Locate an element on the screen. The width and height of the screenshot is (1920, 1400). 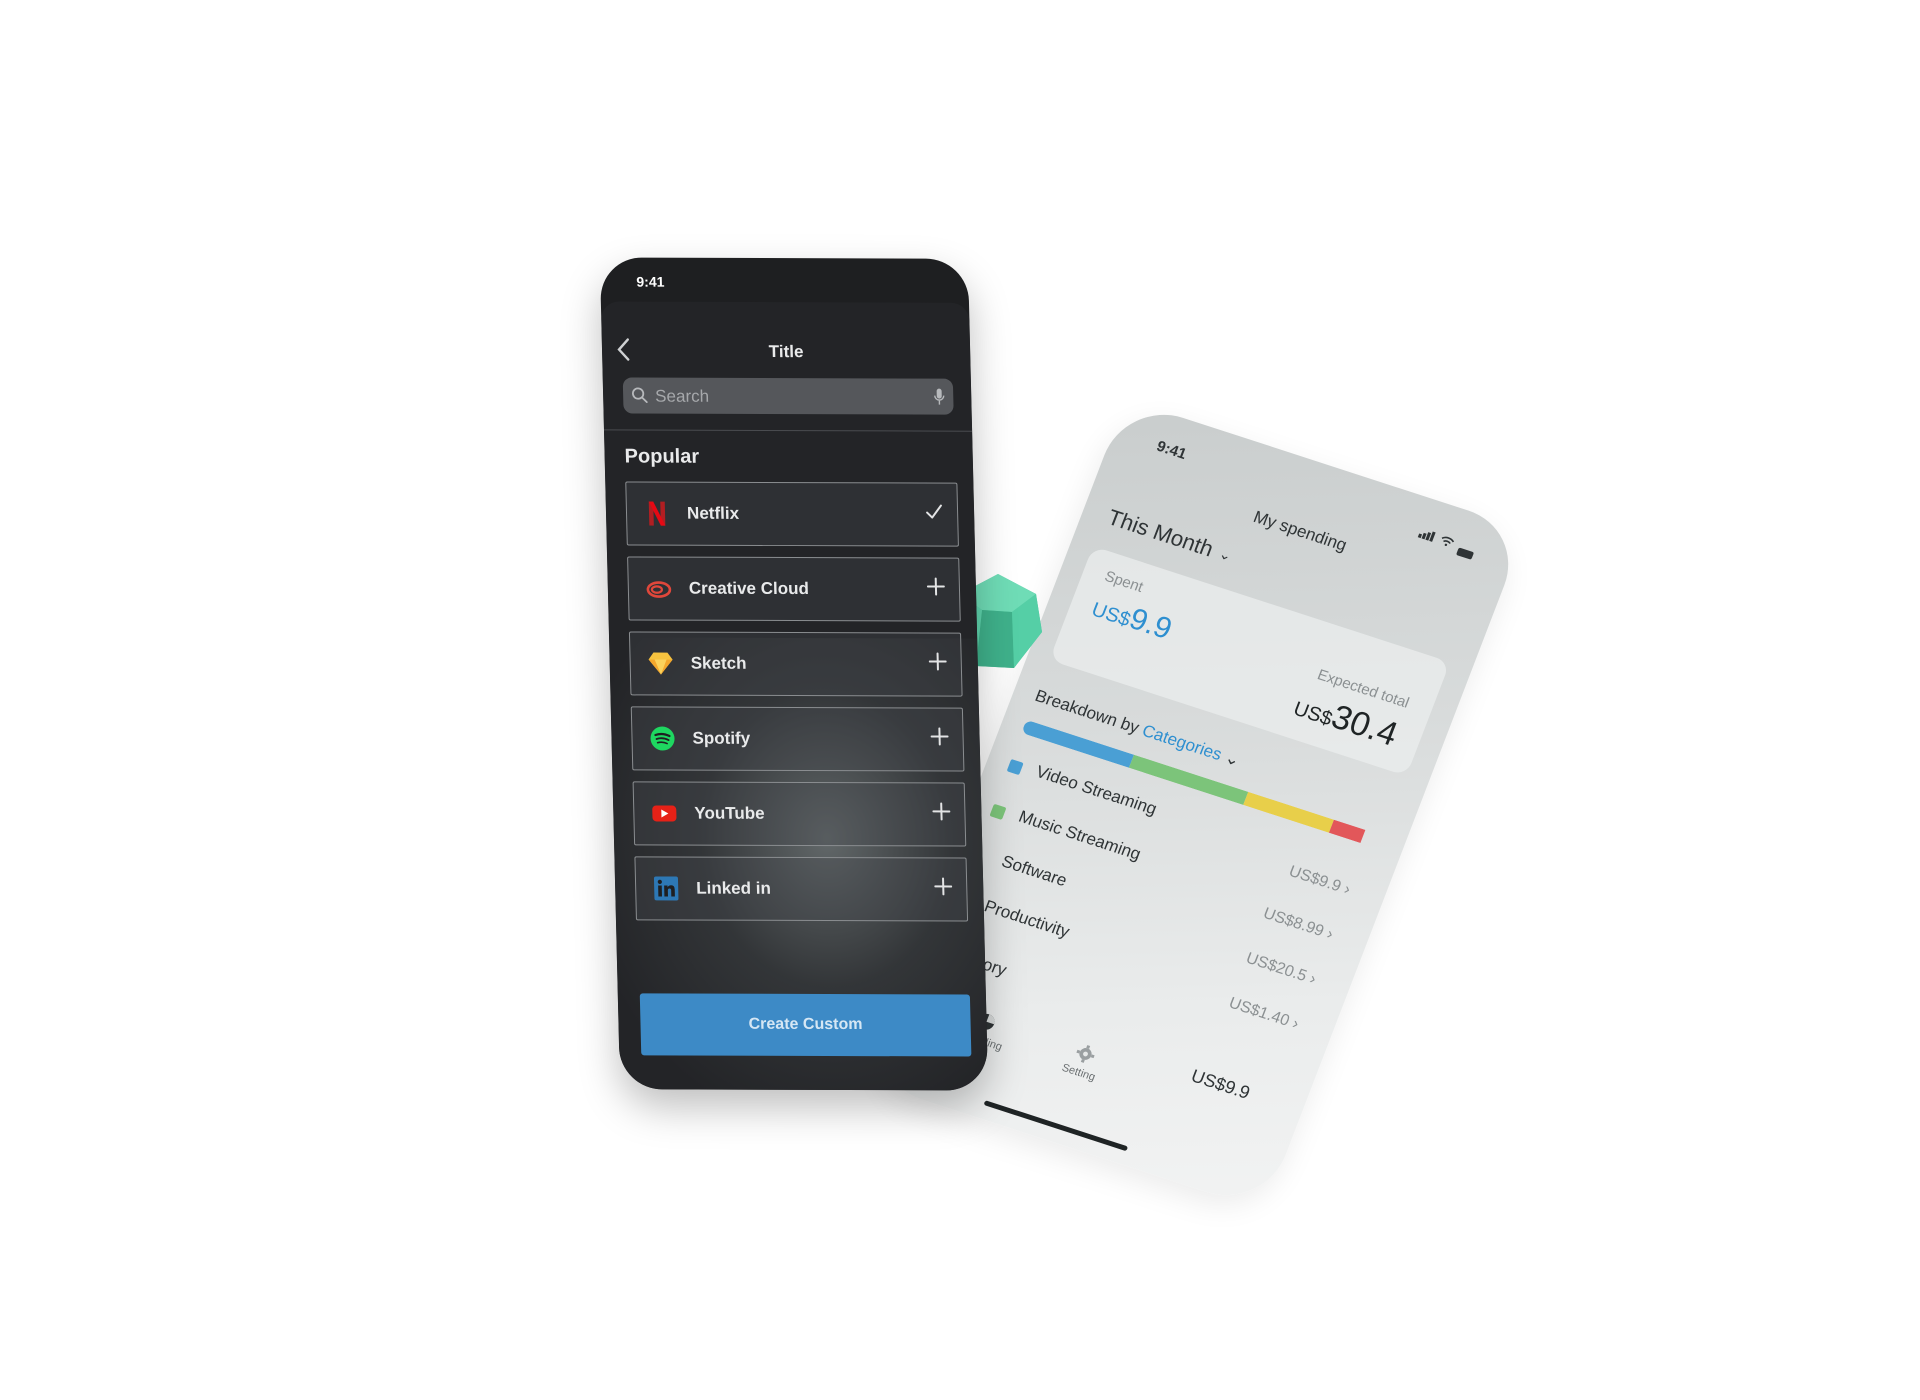
sketch-icon is located at coordinates (660, 663).